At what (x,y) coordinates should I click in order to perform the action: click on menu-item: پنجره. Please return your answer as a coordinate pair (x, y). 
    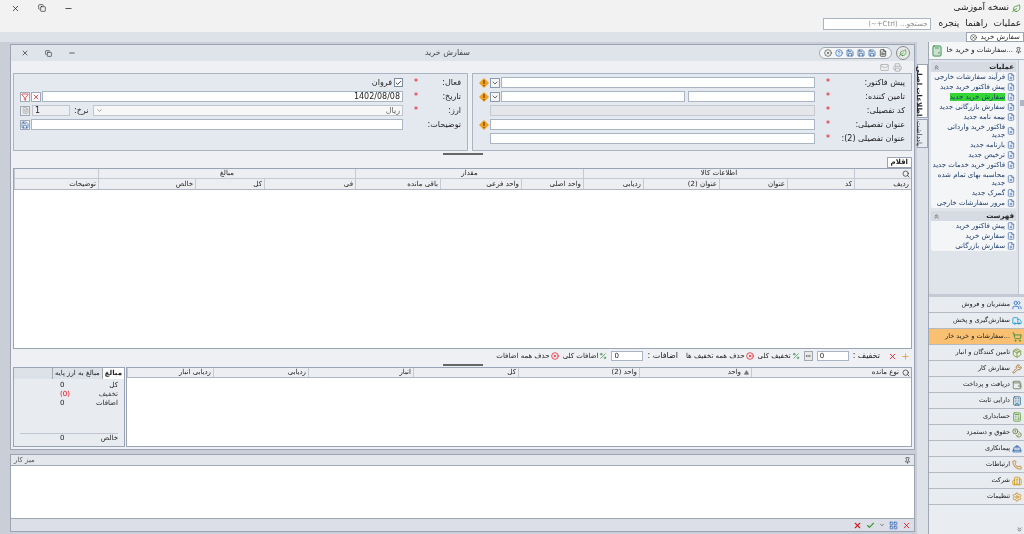
    Looking at the image, I should click on (949, 24).